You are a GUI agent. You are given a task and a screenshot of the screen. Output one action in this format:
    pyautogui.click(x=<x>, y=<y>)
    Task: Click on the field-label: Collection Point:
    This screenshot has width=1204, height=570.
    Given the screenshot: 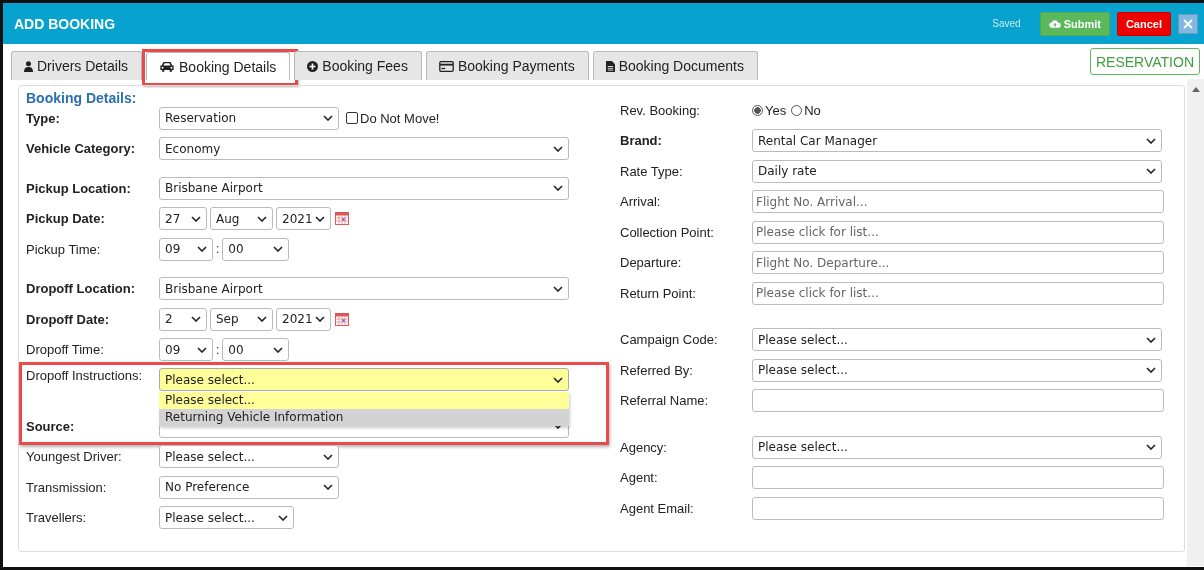 What is the action you would take?
    pyautogui.click(x=667, y=232)
    